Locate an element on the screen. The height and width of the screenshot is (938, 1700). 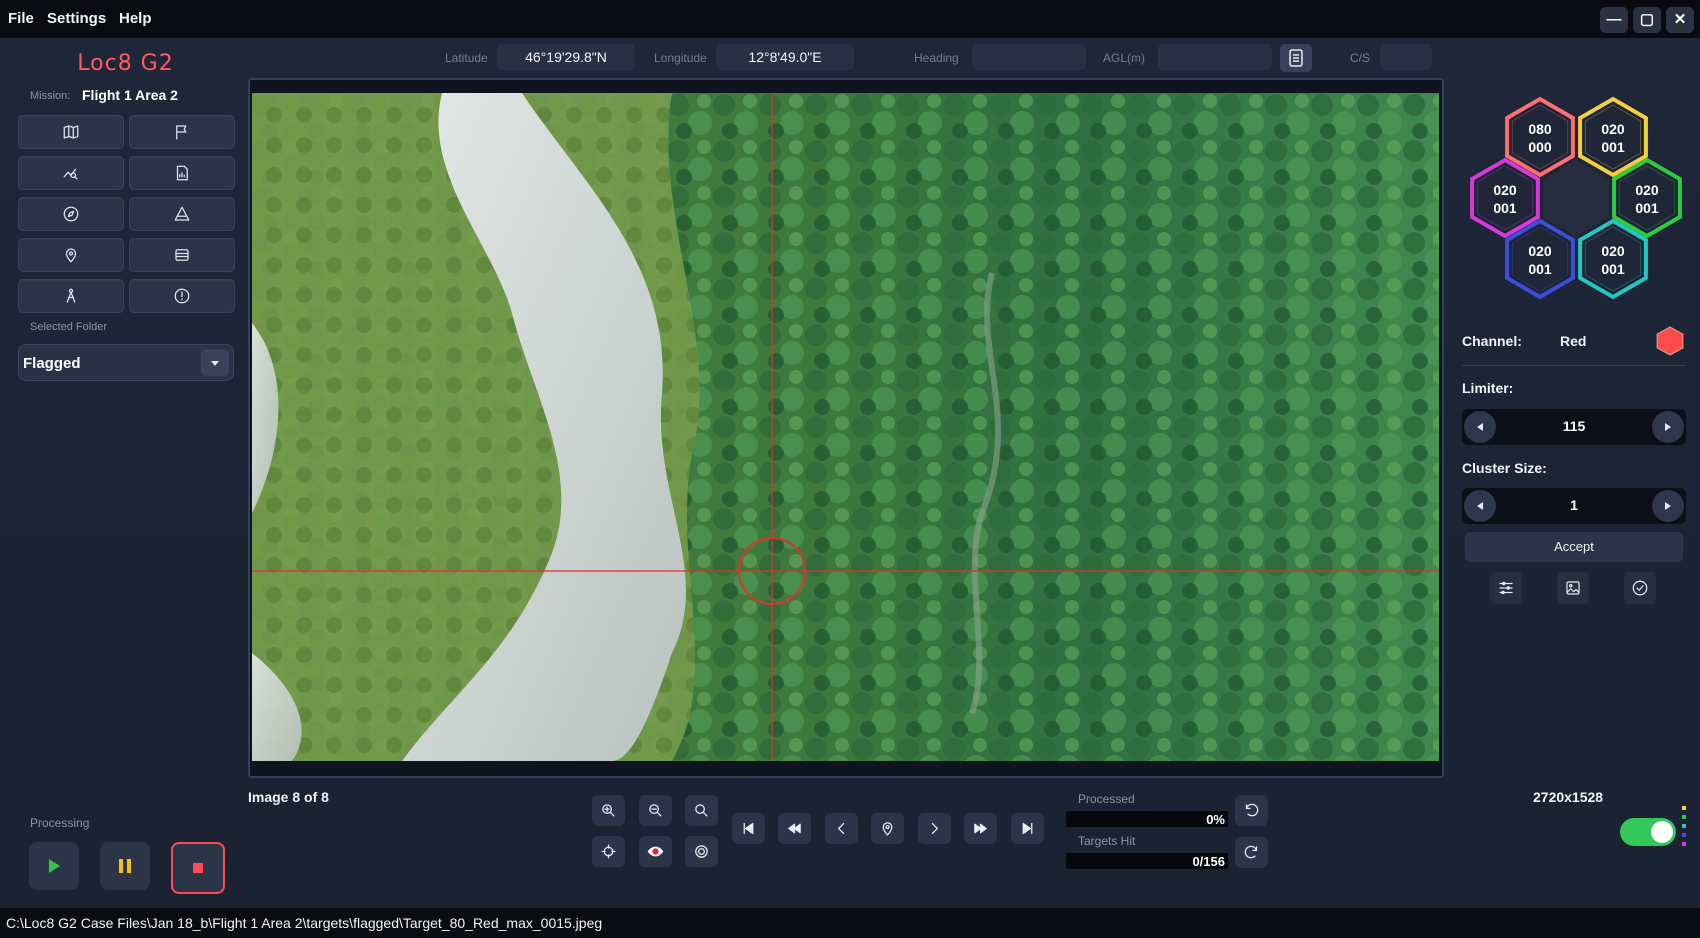
zoom-fit-button is located at coordinates (701, 810).